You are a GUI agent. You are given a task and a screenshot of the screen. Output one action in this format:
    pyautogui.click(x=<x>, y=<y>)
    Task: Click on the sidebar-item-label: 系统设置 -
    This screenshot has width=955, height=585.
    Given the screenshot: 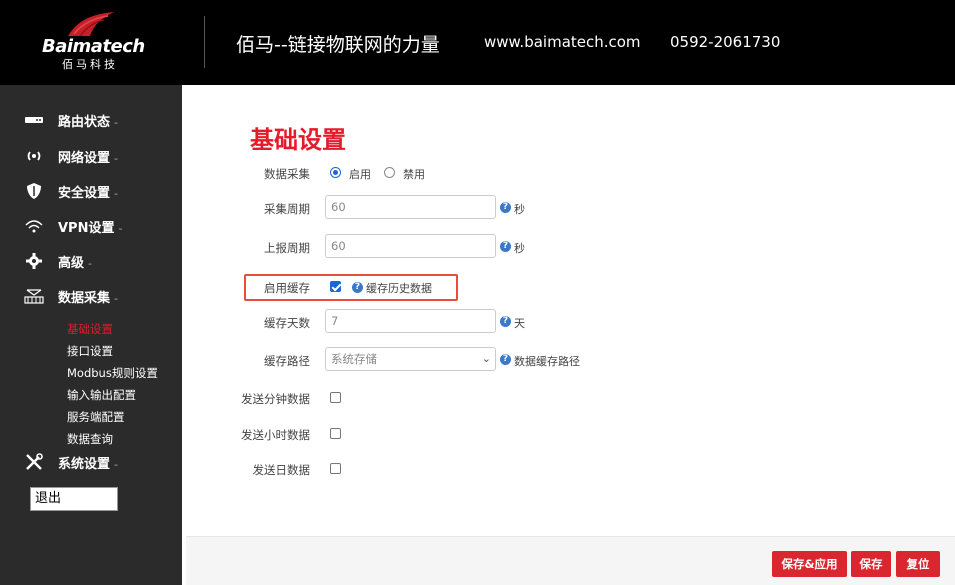 What is the action you would take?
    pyautogui.click(x=88, y=464)
    